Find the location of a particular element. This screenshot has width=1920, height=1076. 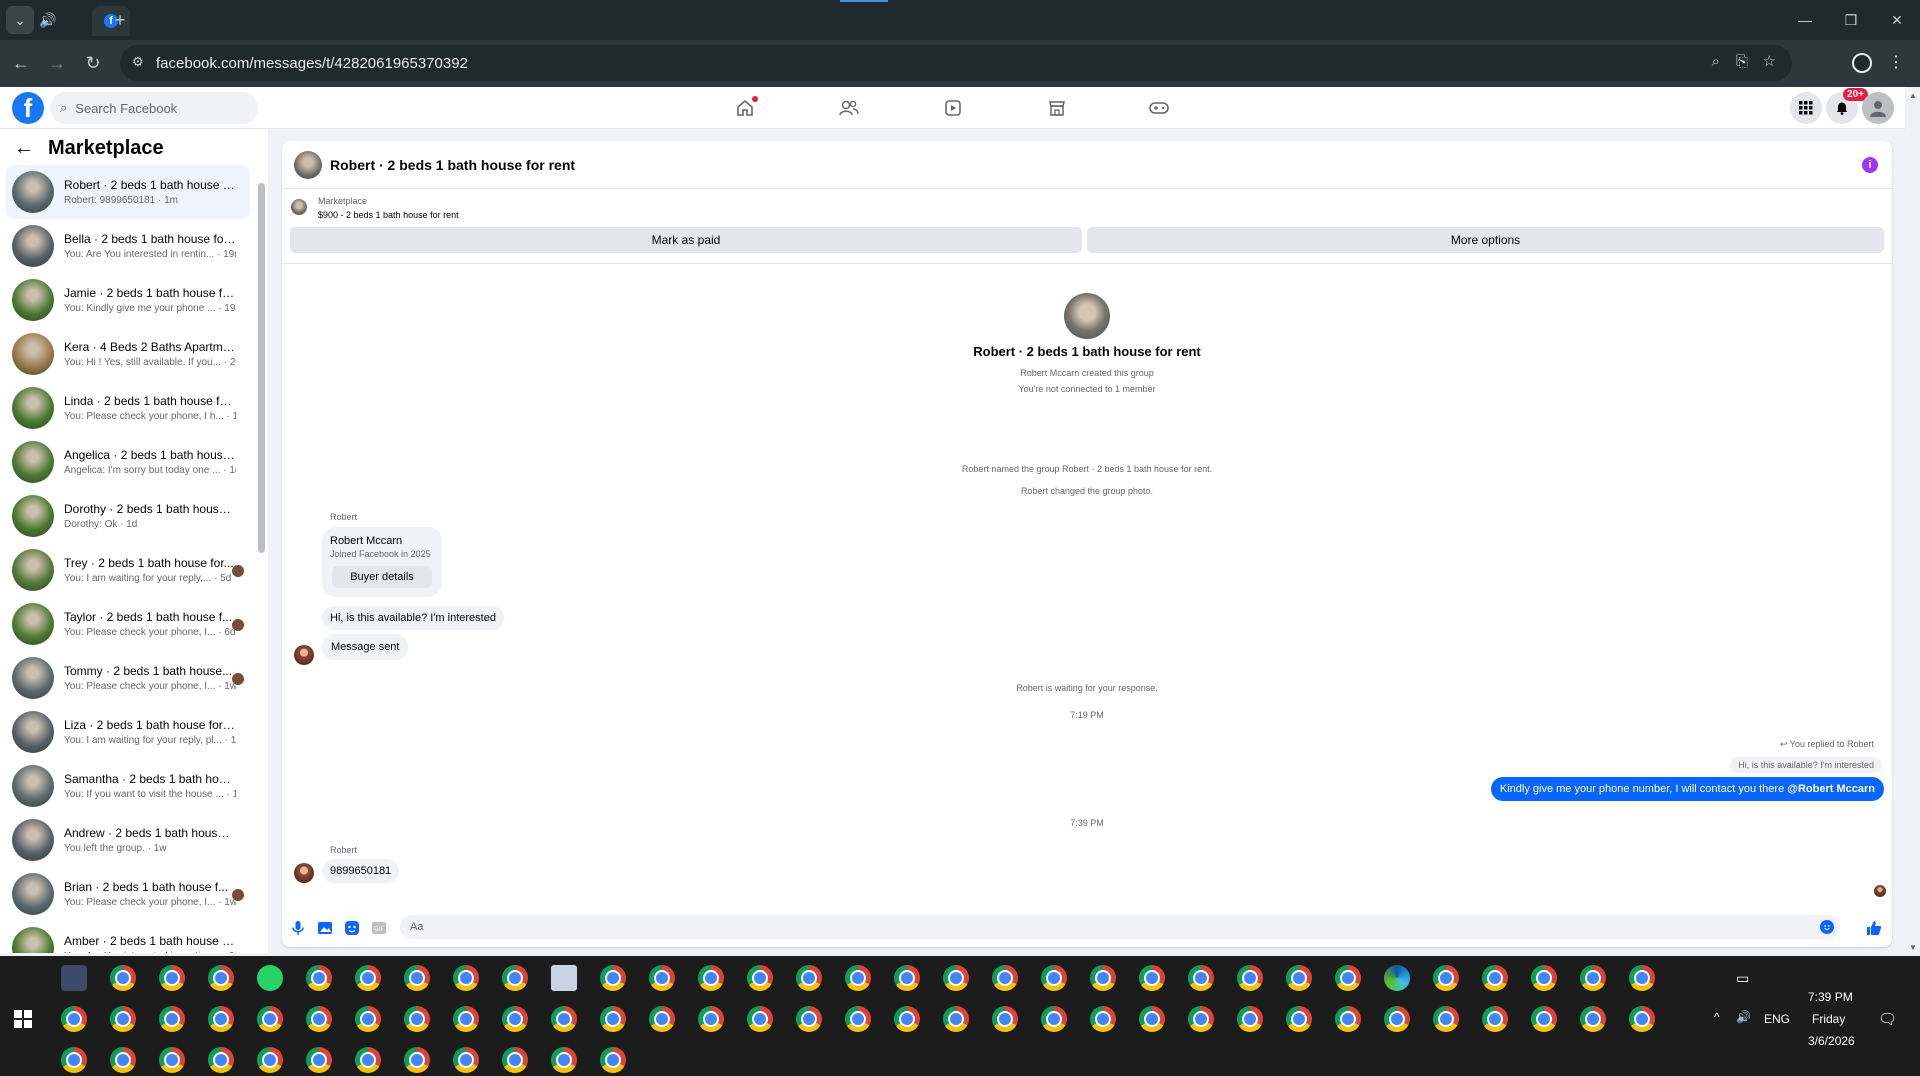

app-taskbar-icon is located at coordinates (564, 978).